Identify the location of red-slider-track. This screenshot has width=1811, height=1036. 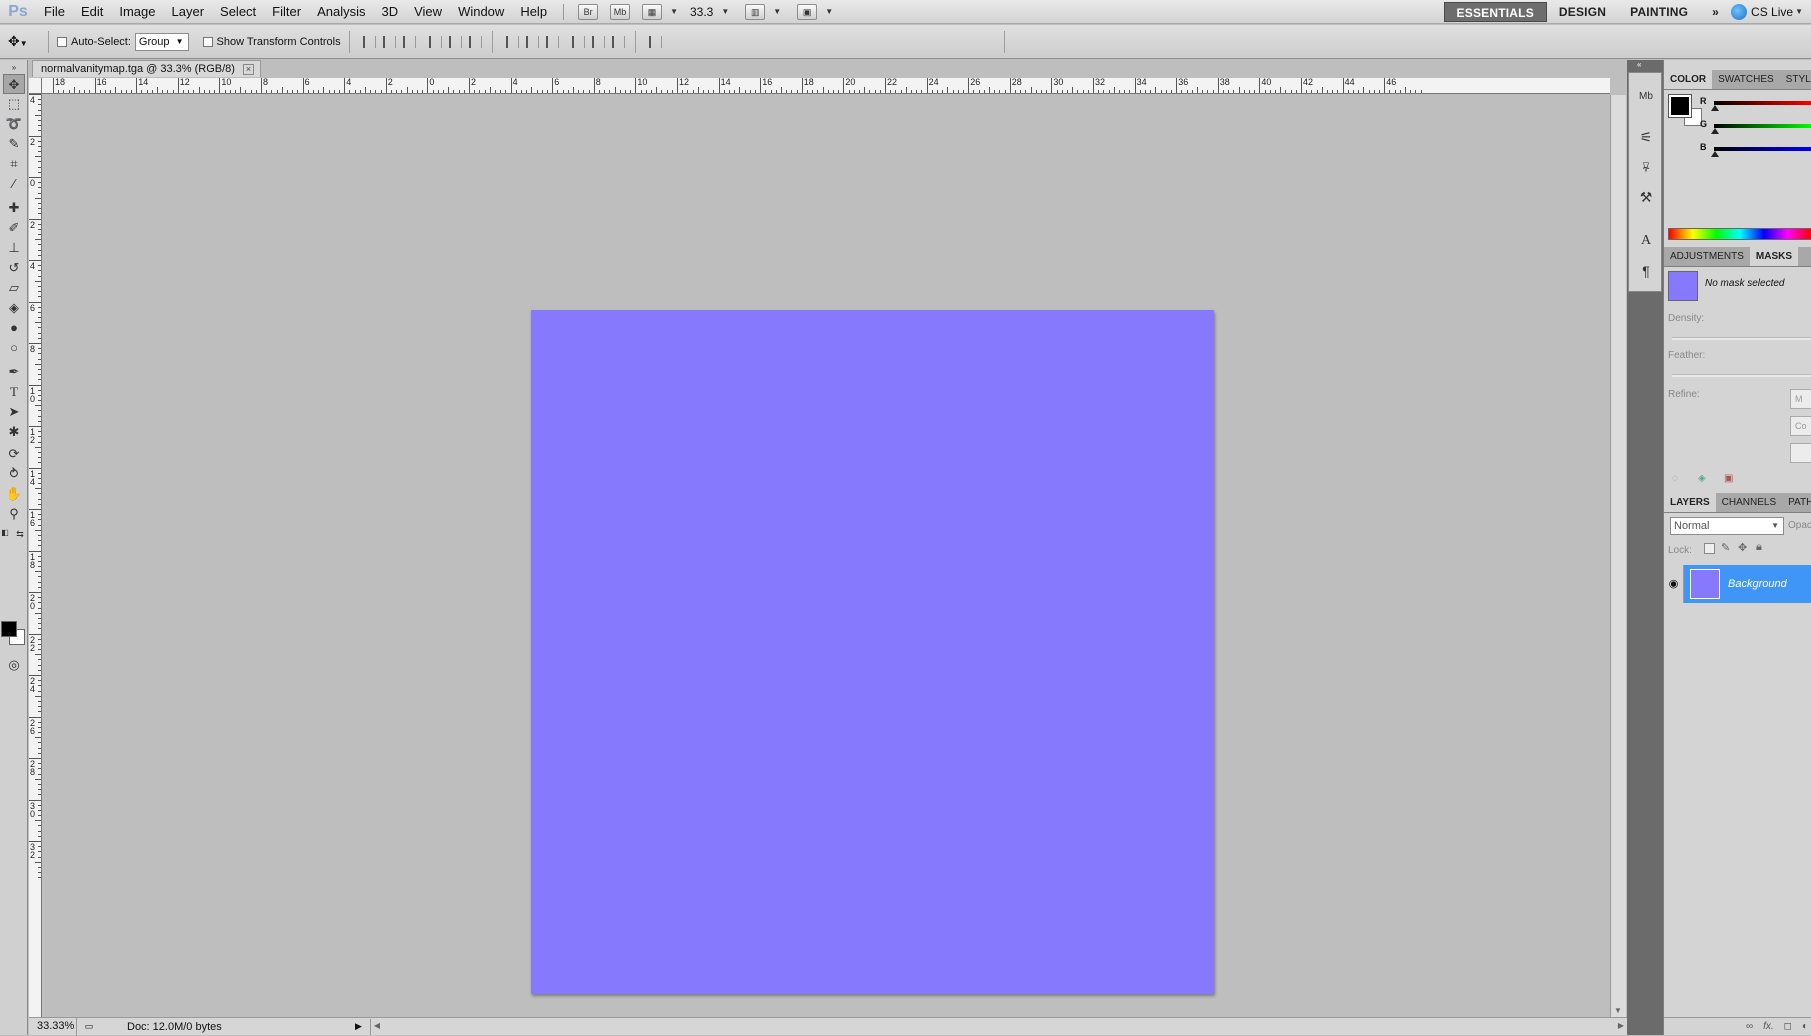
(1762, 103).